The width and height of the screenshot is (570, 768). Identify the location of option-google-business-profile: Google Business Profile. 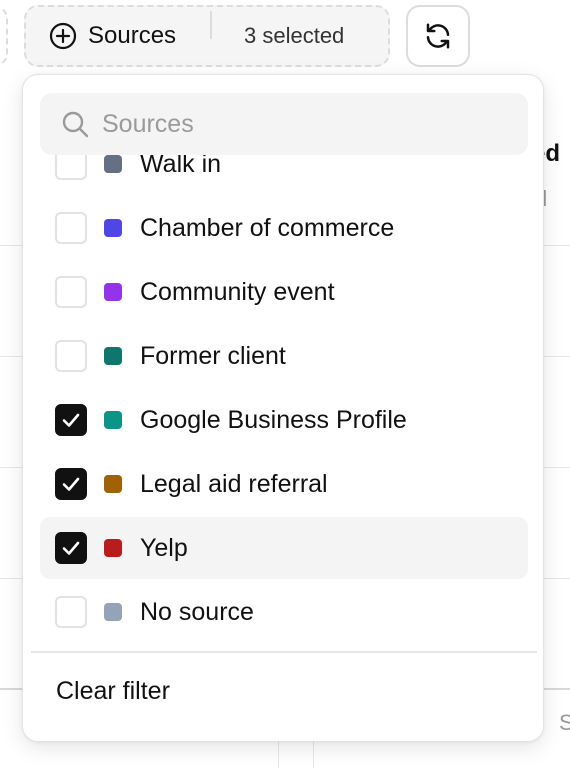
(284, 420).